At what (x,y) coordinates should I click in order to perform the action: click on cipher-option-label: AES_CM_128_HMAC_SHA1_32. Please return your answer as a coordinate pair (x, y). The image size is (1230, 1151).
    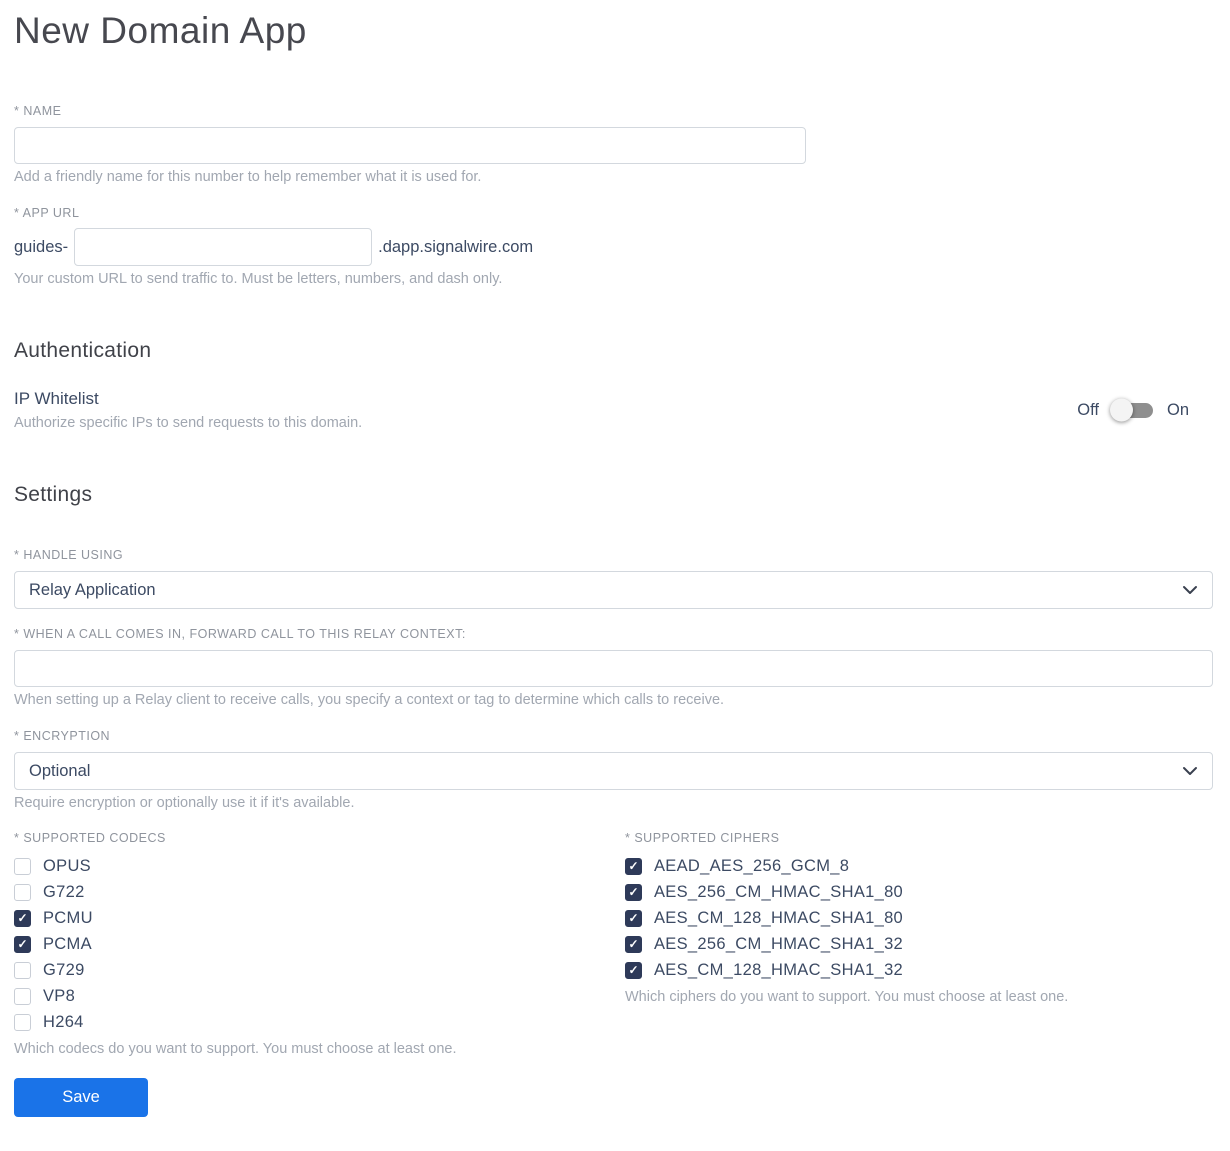
    Looking at the image, I should click on (779, 969).